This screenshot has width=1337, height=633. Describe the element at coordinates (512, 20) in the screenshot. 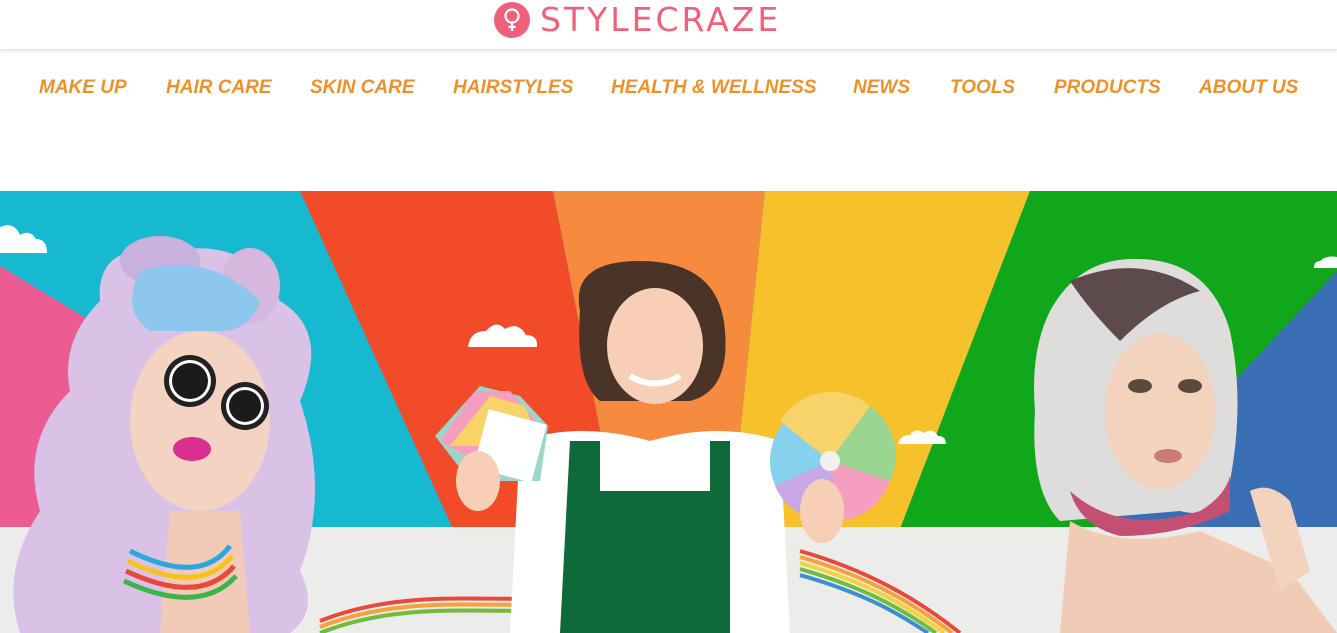

I see `logo-icon` at that location.